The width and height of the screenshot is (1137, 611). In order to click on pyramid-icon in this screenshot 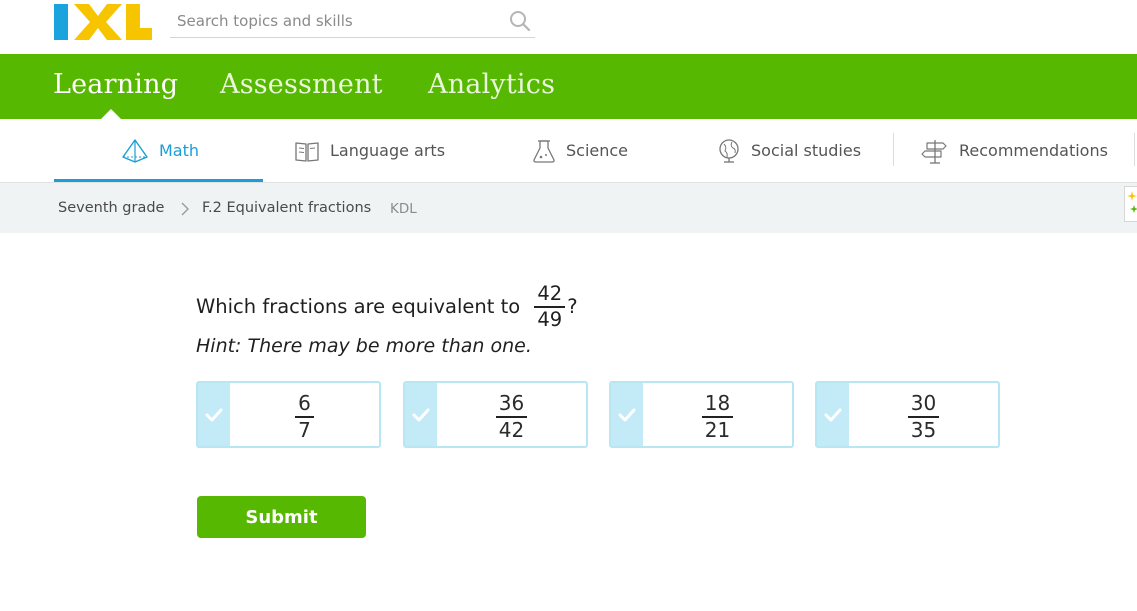, I will do `click(135, 150)`.